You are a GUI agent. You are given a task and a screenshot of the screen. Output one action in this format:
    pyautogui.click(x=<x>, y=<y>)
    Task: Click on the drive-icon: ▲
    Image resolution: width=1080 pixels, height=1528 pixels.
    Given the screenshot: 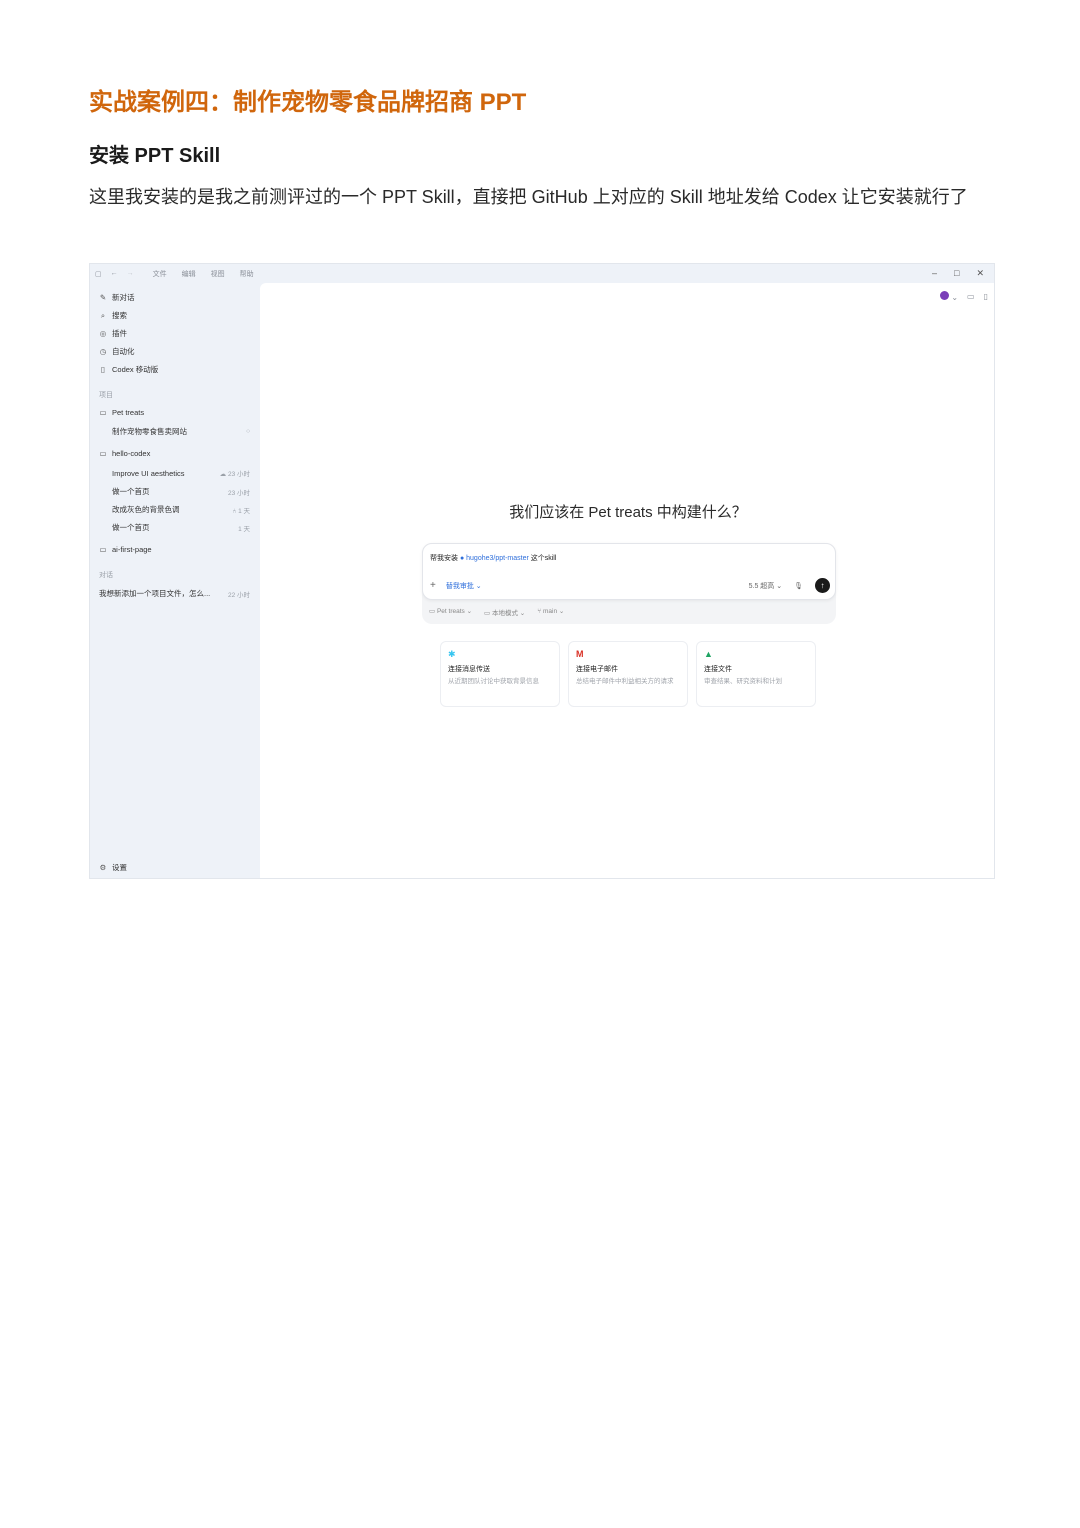 What is the action you would take?
    pyautogui.click(x=708, y=654)
    